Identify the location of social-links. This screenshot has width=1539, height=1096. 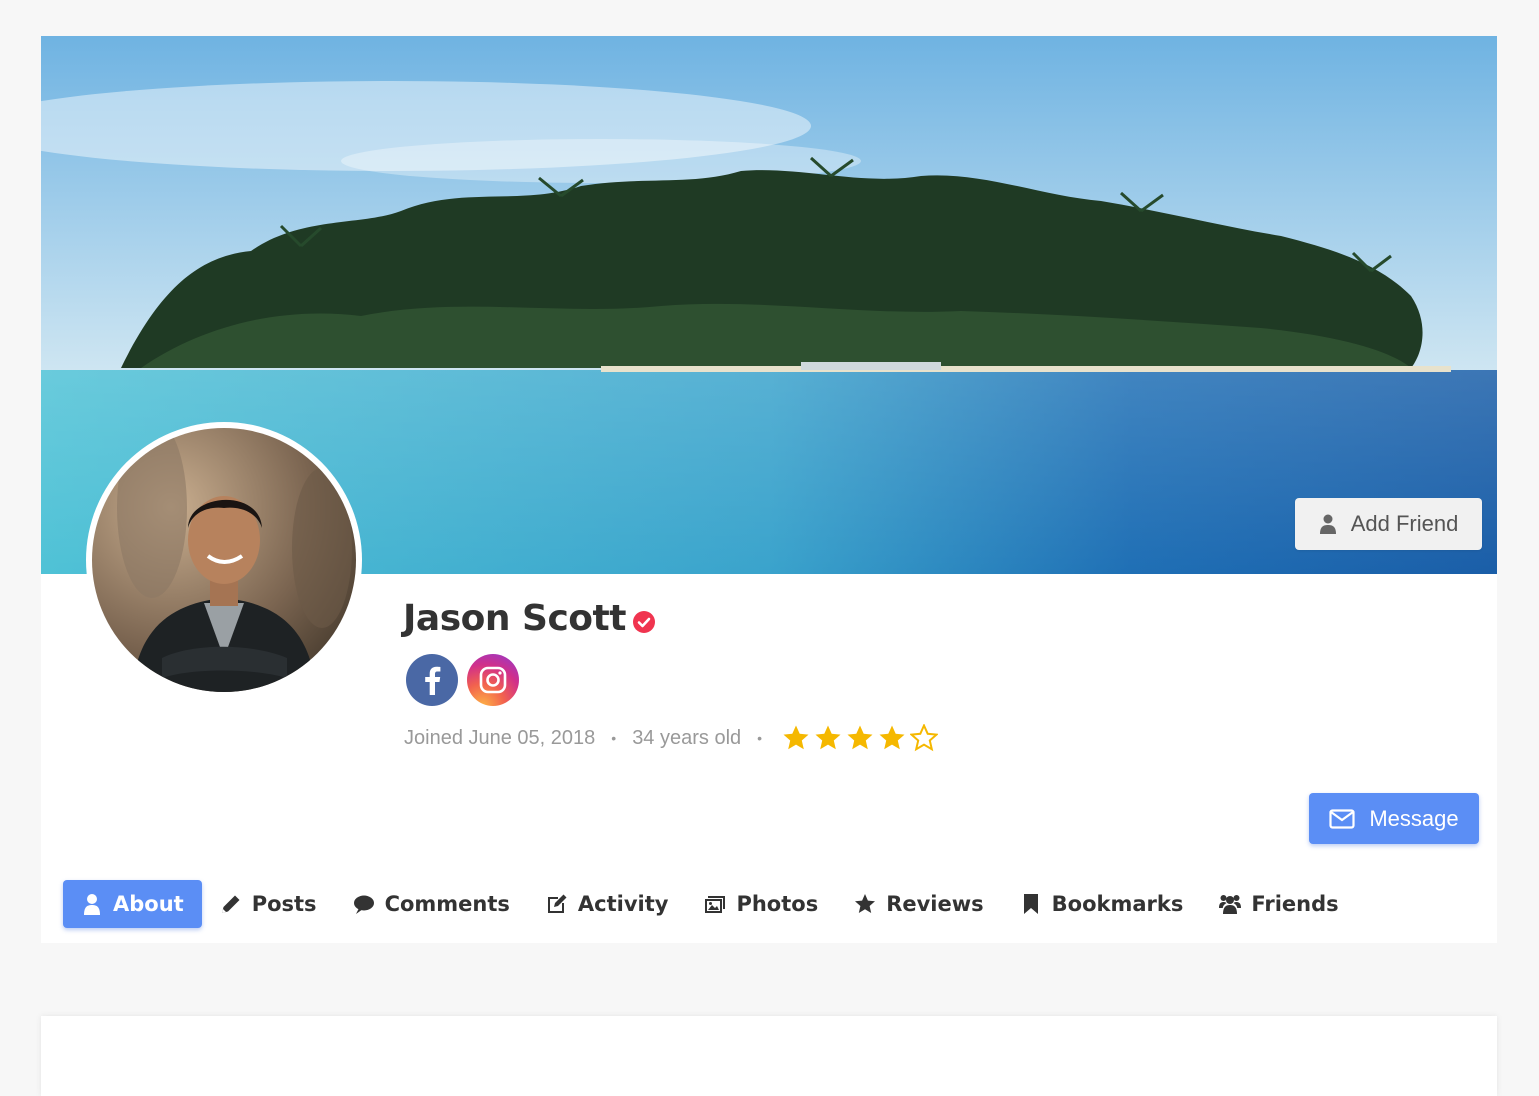
(462, 680).